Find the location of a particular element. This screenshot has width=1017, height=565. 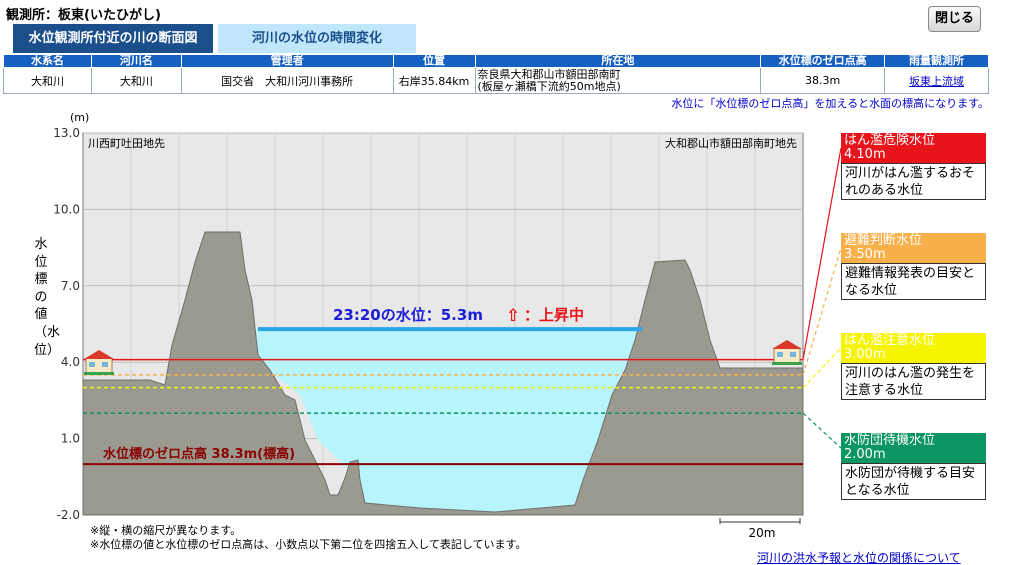

y-tick-label: 4.0 is located at coordinates (70, 362).